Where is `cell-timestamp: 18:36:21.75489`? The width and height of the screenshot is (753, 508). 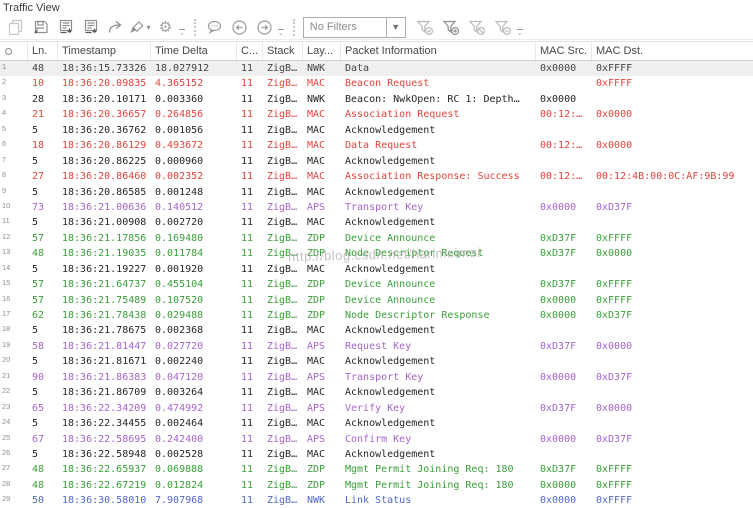
cell-timestamp: 18:36:21.75489 is located at coordinates (104, 300).